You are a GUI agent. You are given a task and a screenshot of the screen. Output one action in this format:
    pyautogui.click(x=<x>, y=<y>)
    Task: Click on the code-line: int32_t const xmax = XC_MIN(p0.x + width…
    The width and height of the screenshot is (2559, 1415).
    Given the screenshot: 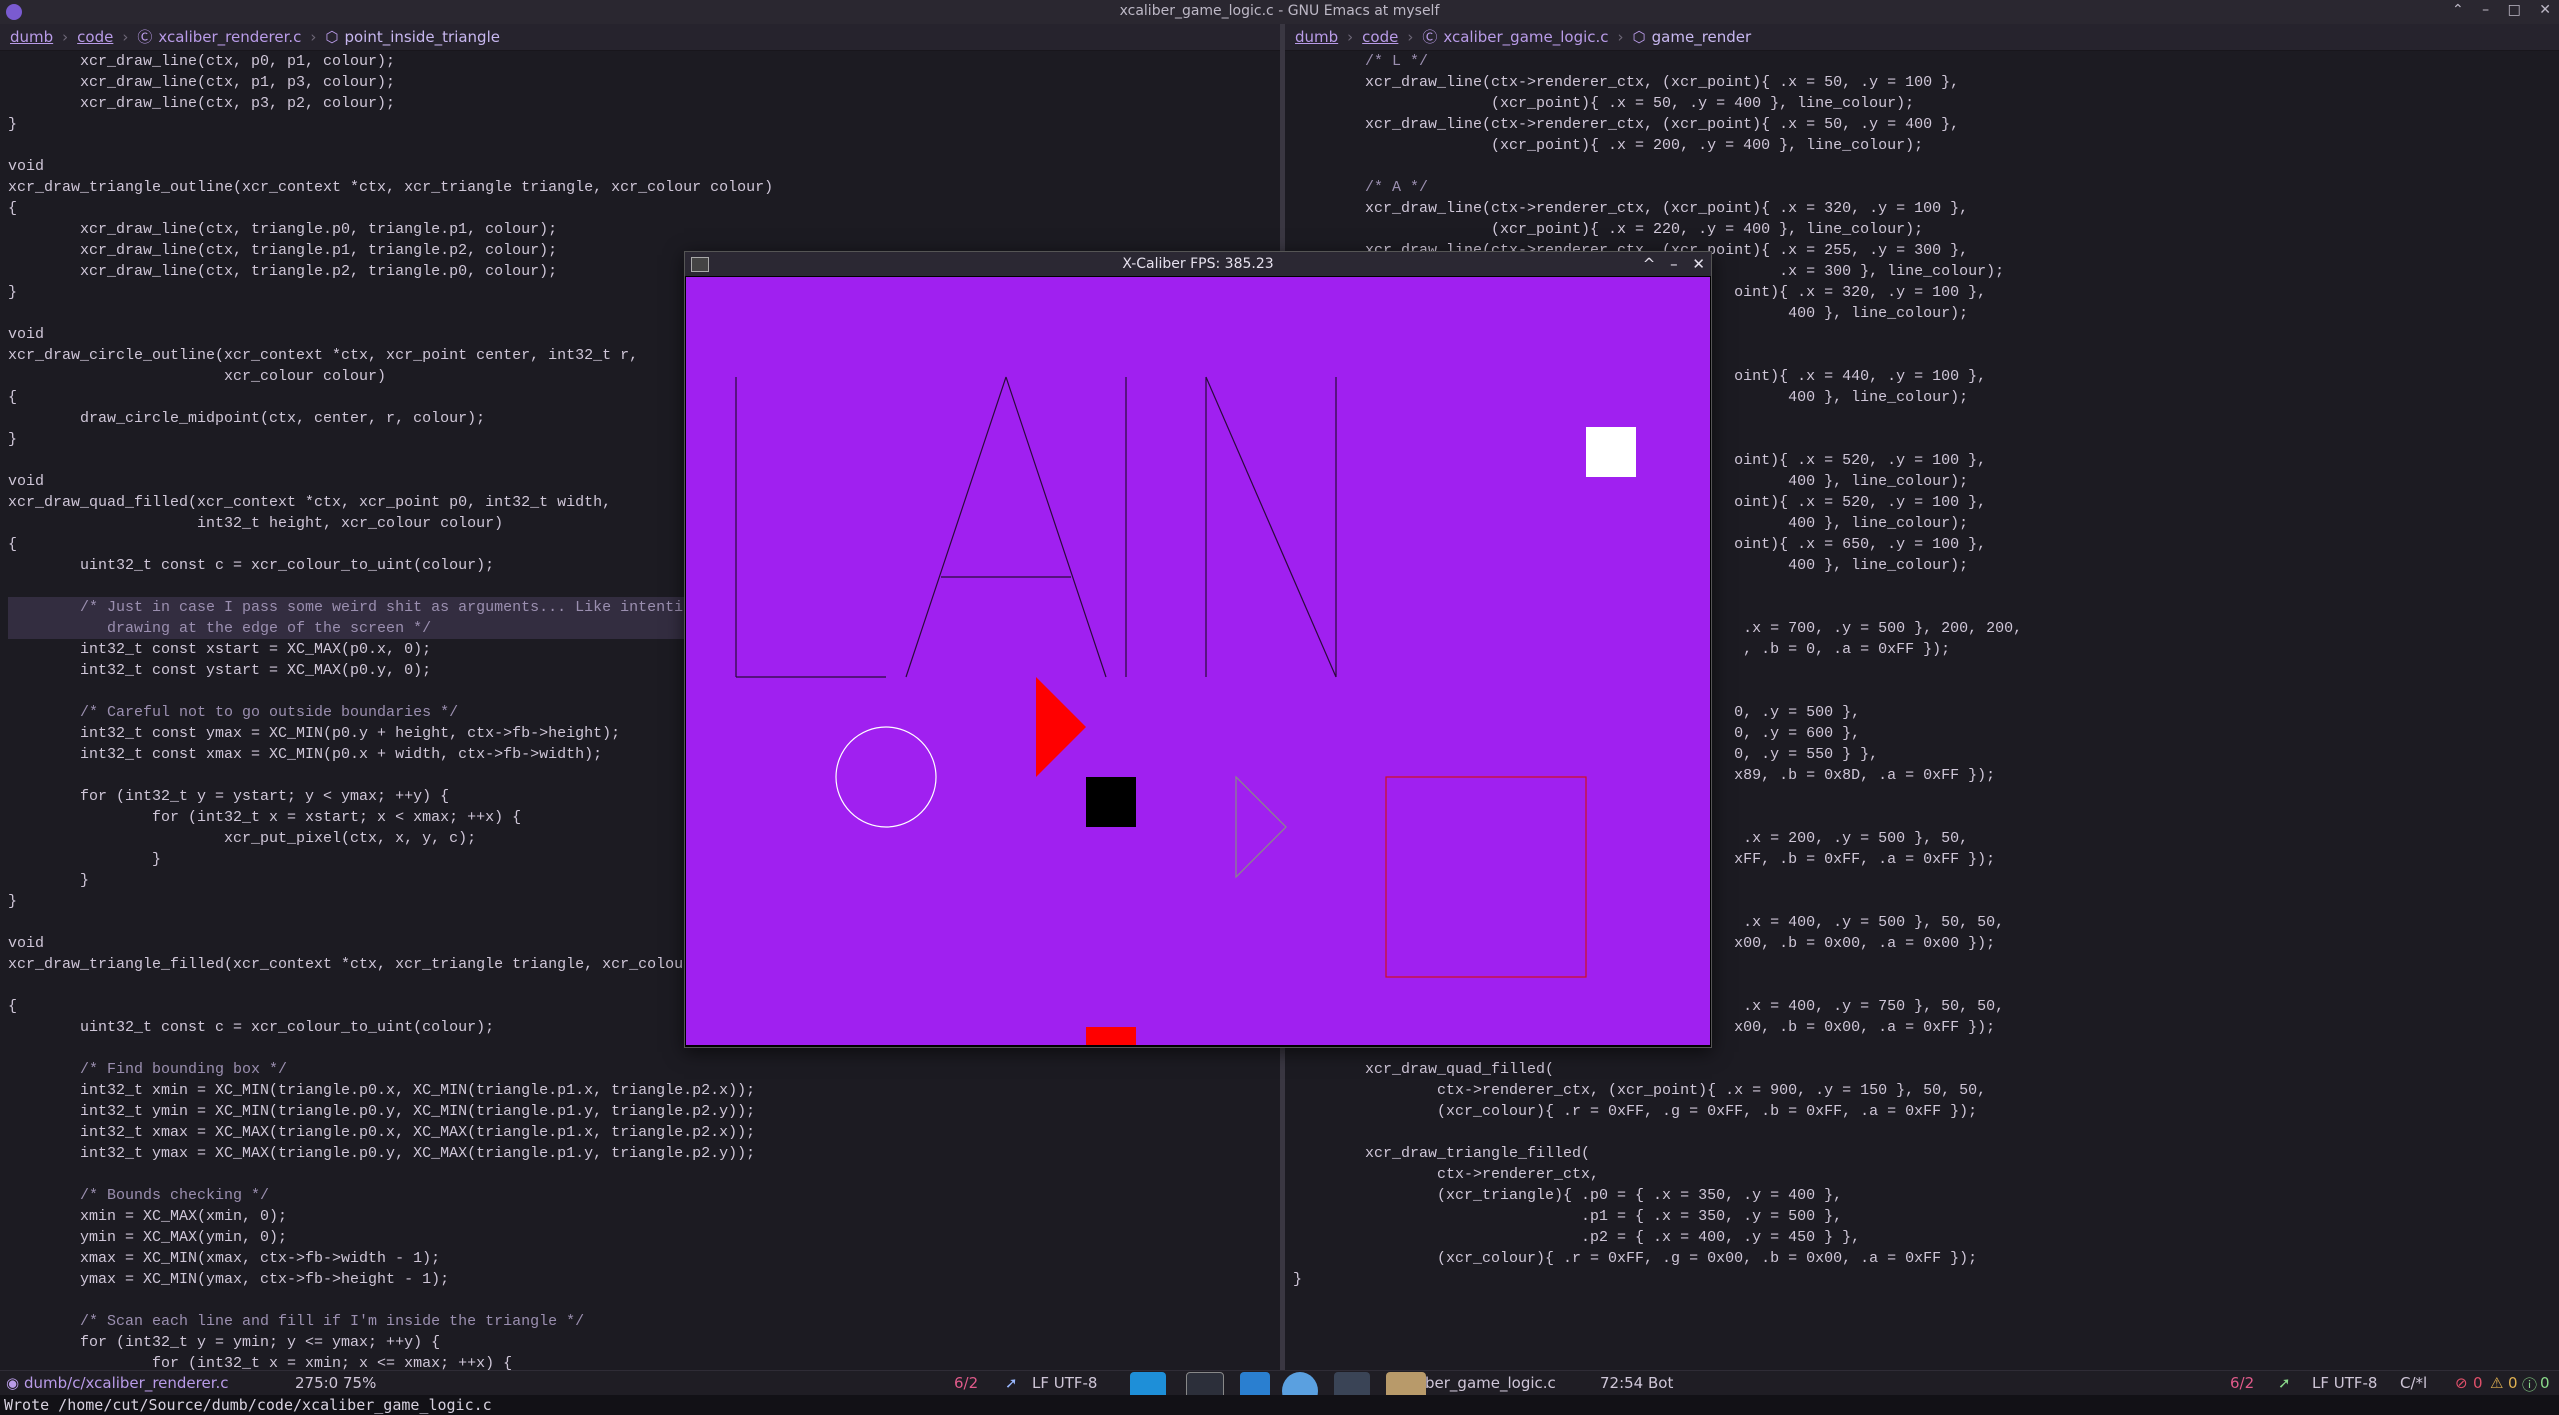 What is the action you would take?
    pyautogui.click(x=305, y=754)
    